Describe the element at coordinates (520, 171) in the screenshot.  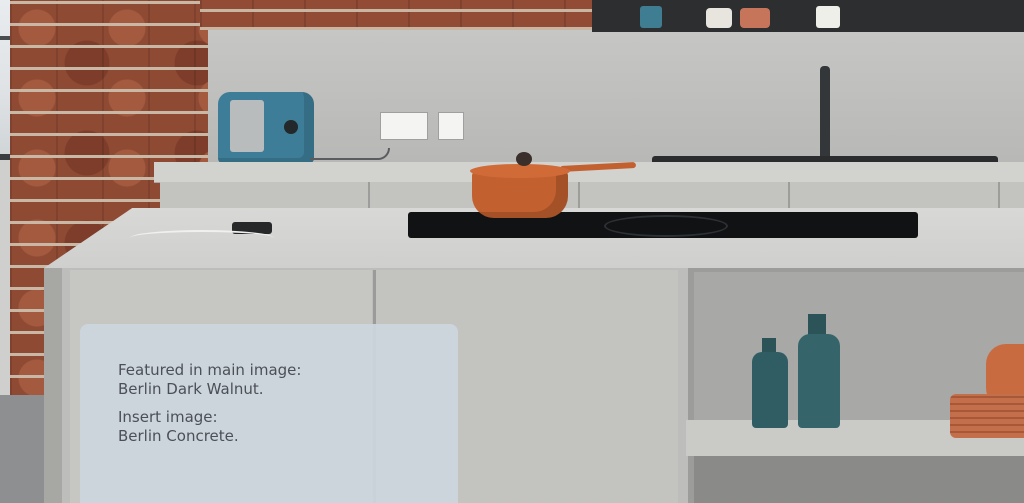
I see `saucepan-lid` at that location.